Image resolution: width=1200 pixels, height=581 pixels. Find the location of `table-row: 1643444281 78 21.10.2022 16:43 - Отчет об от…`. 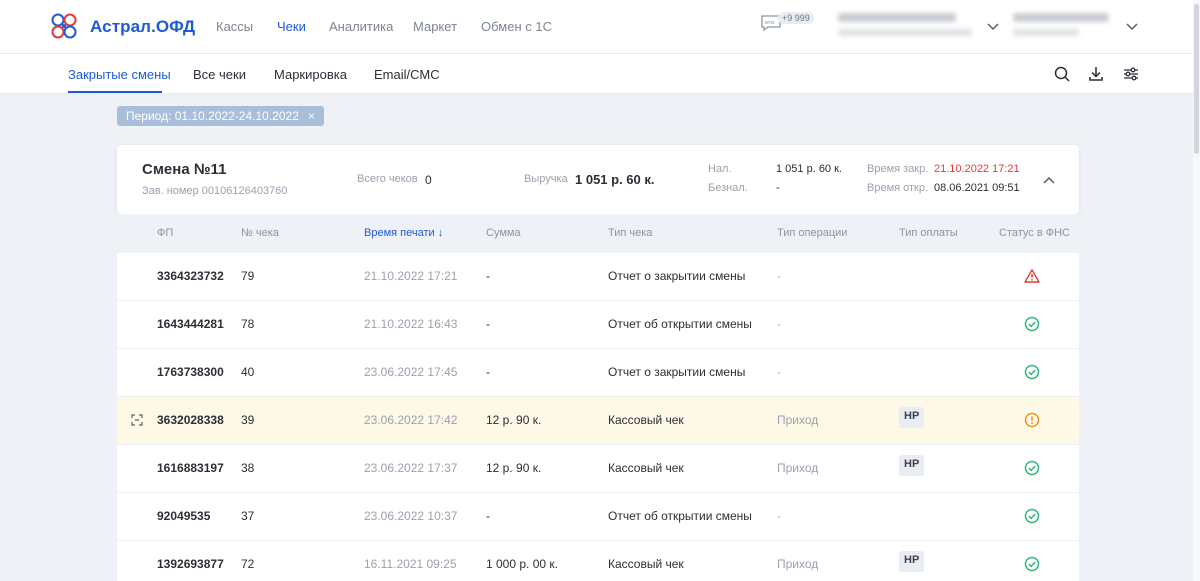

table-row: 1643444281 78 21.10.2022 16:43 - Отчет об от… is located at coordinates (598, 325).